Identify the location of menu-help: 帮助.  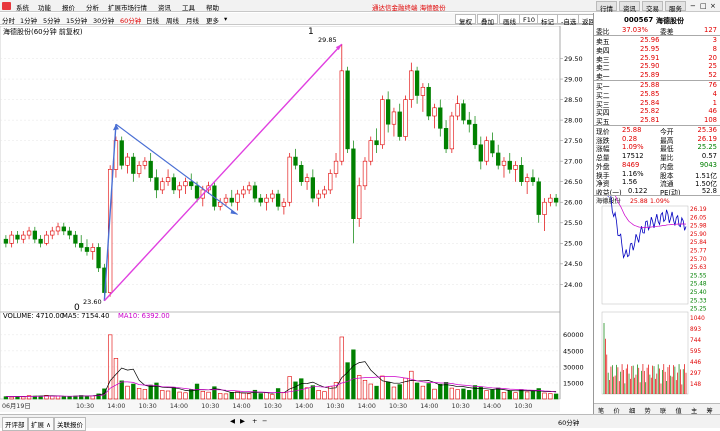
(212, 7).